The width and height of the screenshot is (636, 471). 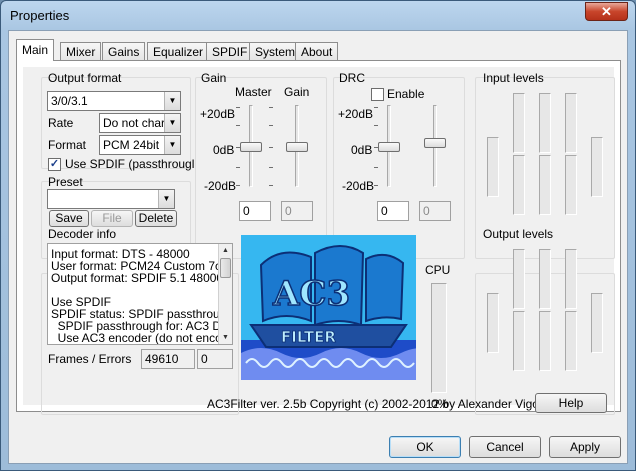 I want to click on rate-select: Do not char ▼, so click(x=140, y=123).